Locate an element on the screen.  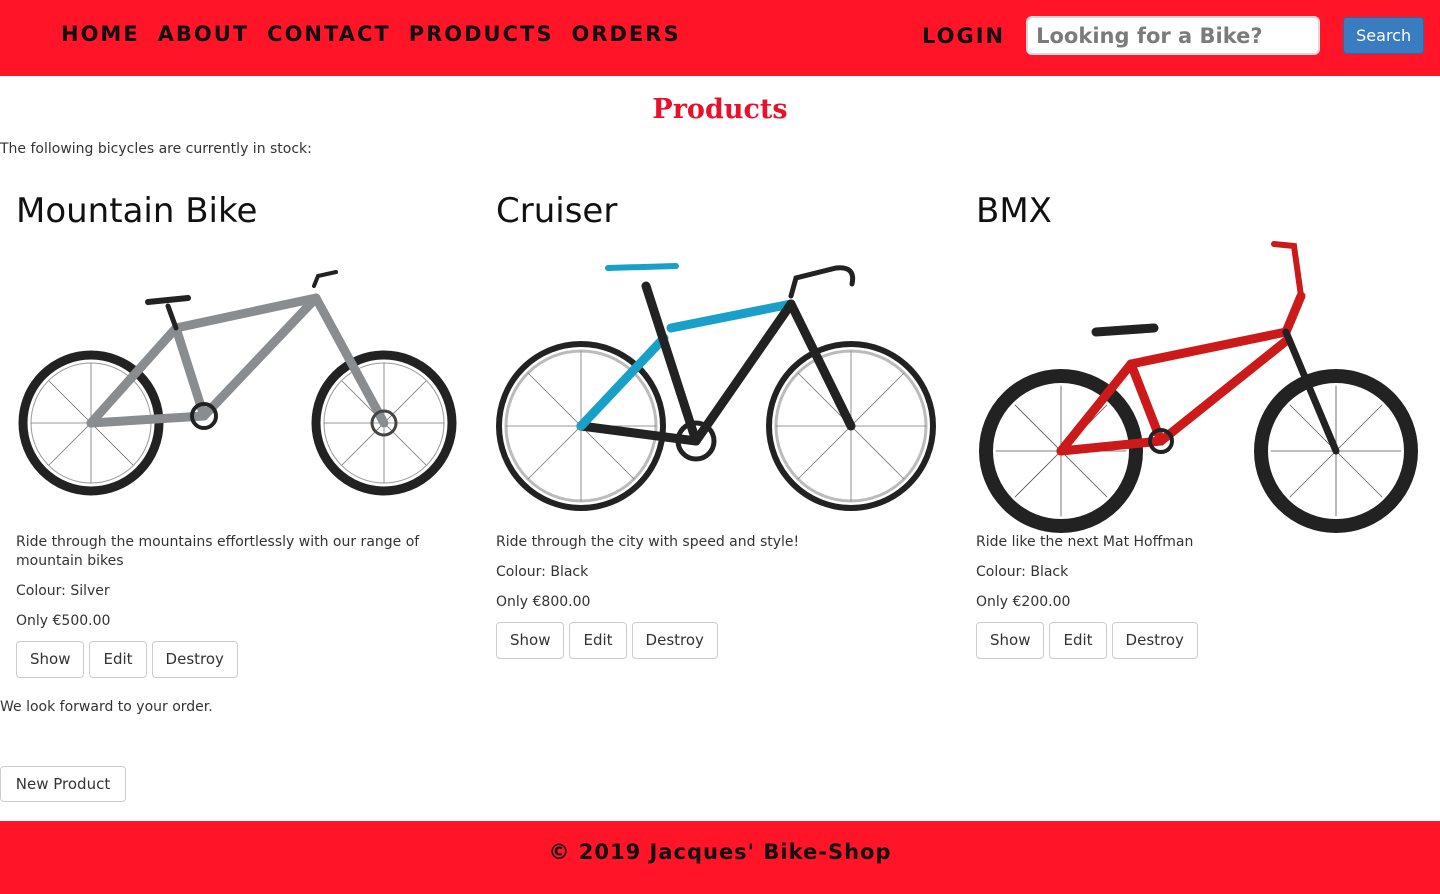
nav-contact-link: CONTACT is located at coordinates (329, 34).